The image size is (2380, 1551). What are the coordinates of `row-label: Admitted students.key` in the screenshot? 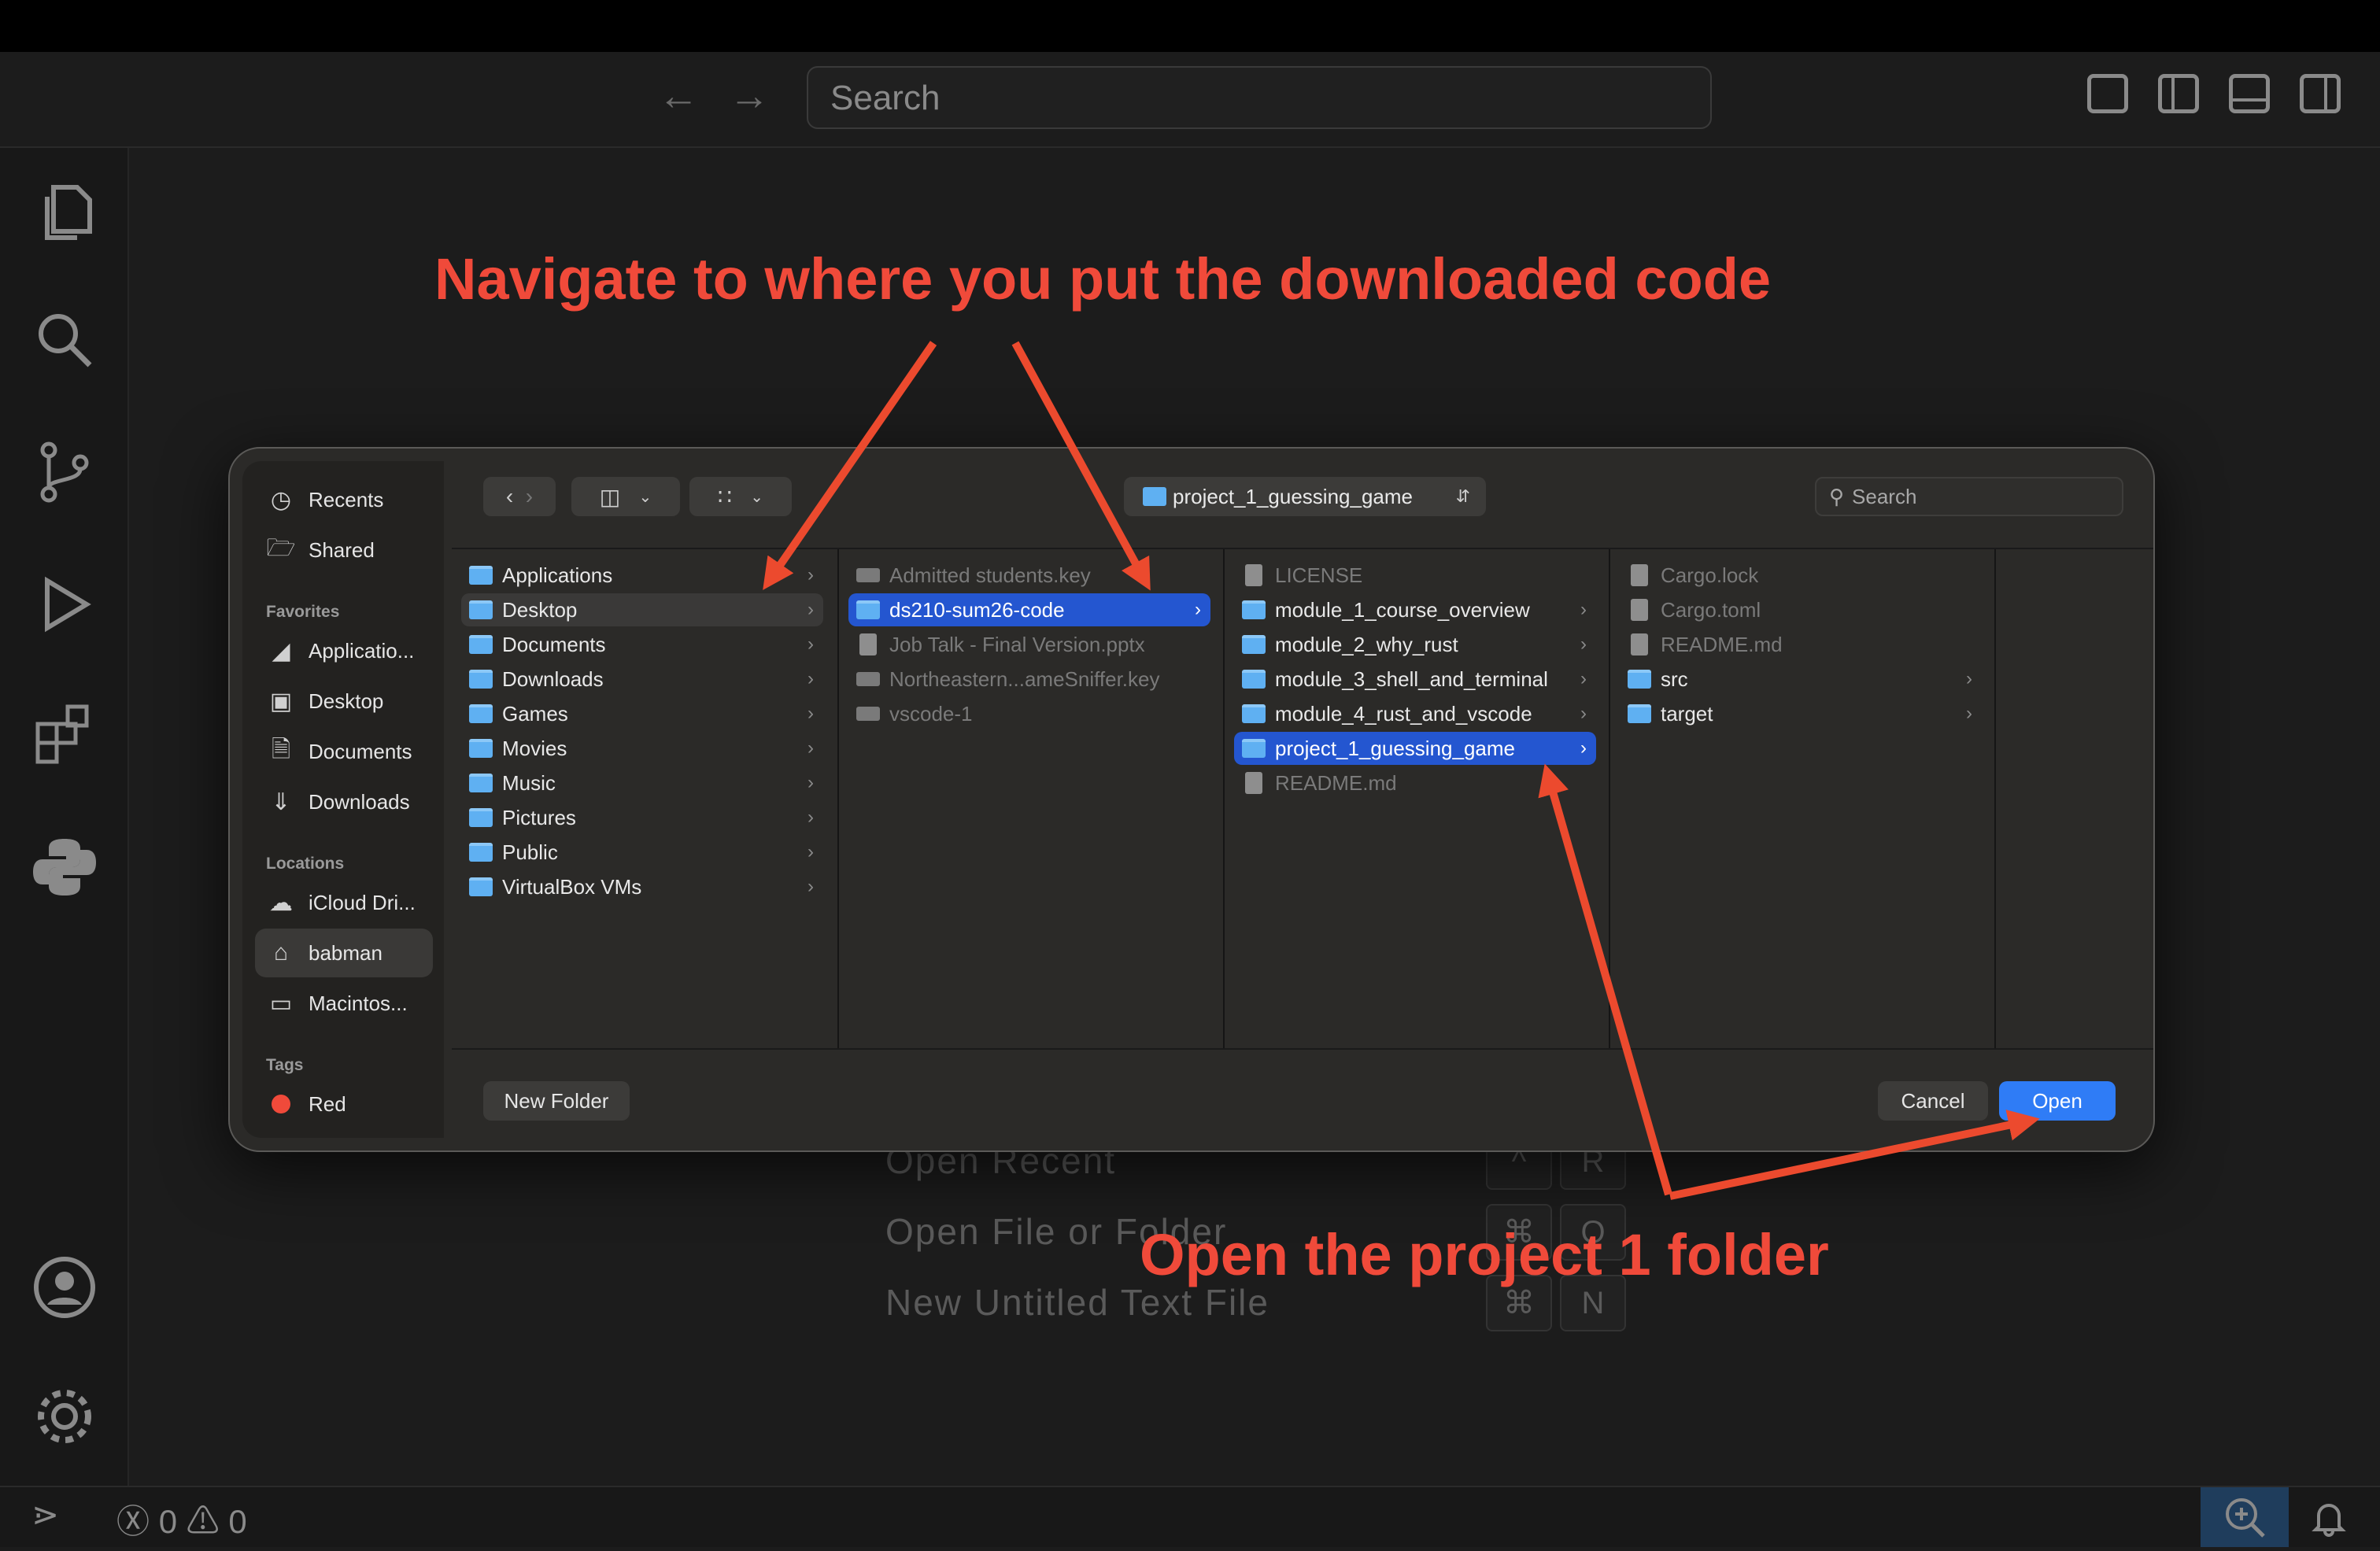 It's located at (990, 575).